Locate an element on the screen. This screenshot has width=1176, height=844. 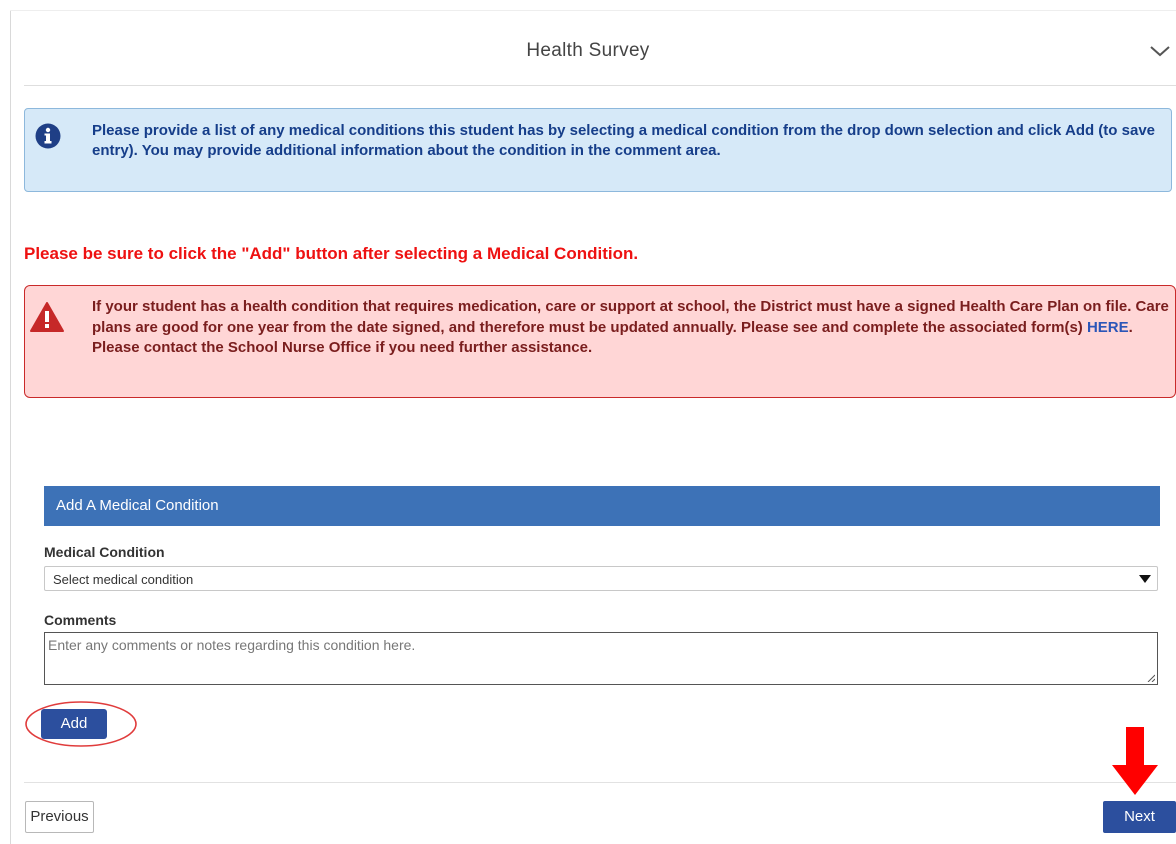
header-divider is located at coordinates (600, 85).